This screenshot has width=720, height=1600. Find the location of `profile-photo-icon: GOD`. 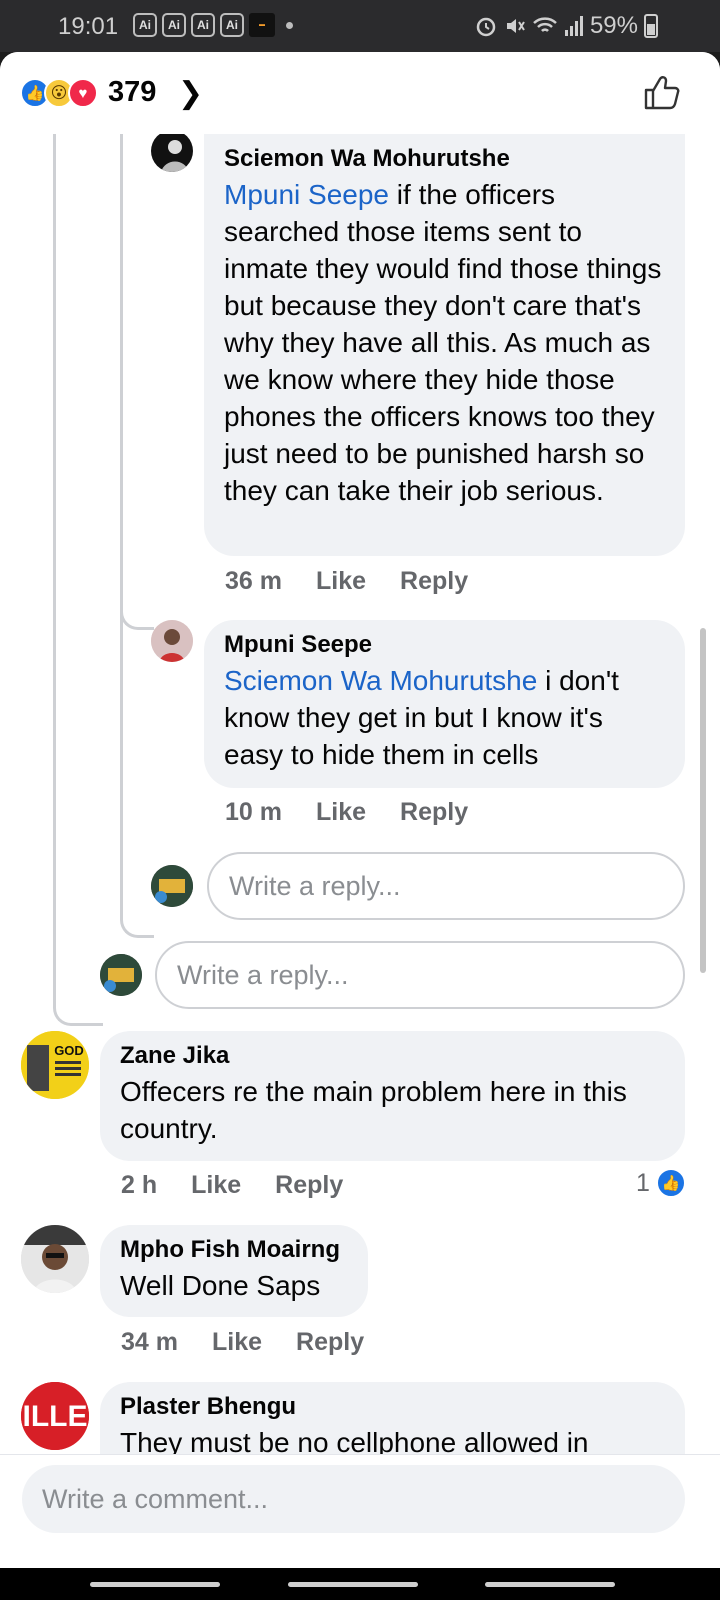

profile-photo-icon: GOD is located at coordinates (55, 1065).